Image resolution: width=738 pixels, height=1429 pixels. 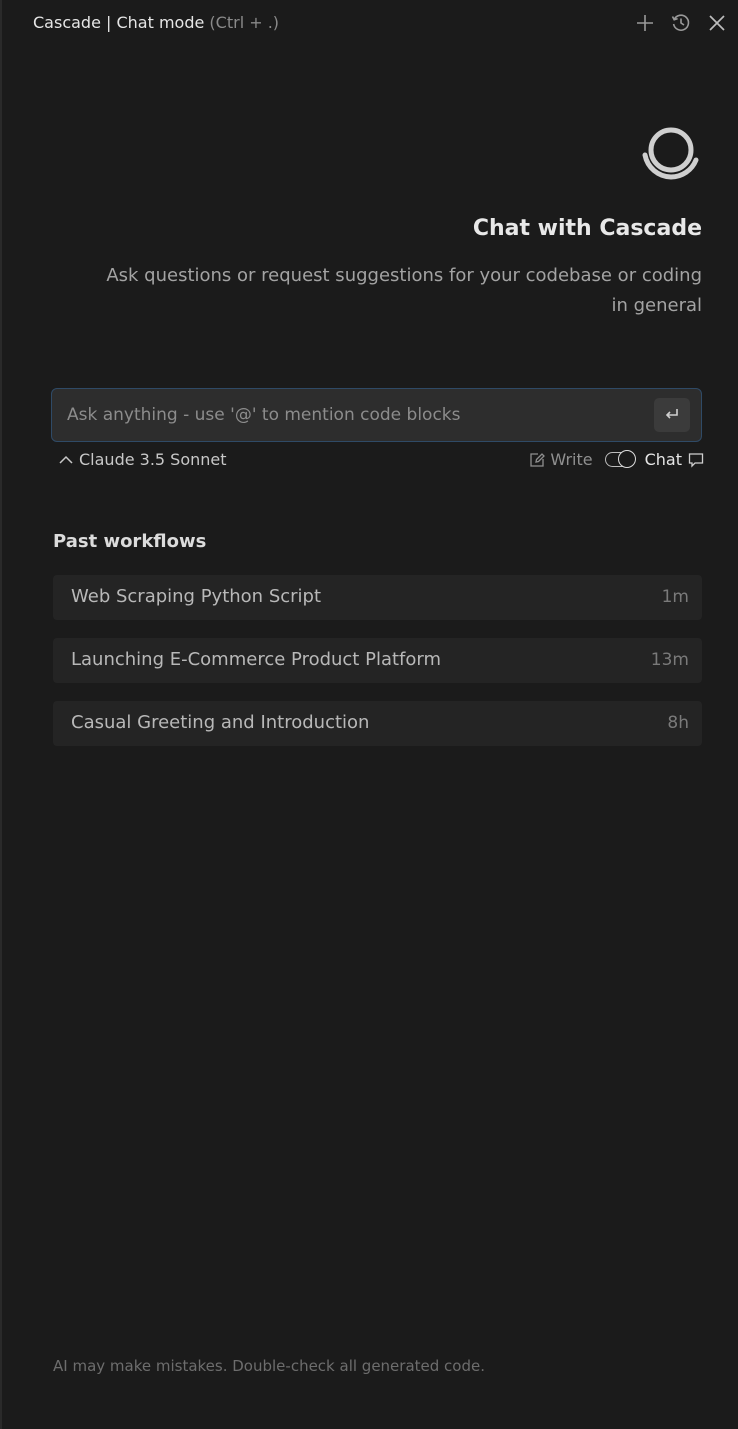 What do you see at coordinates (370, 23) in the screenshot?
I see `panel-header: Cascade | Chat mode (Ctrl + .)` at bounding box center [370, 23].